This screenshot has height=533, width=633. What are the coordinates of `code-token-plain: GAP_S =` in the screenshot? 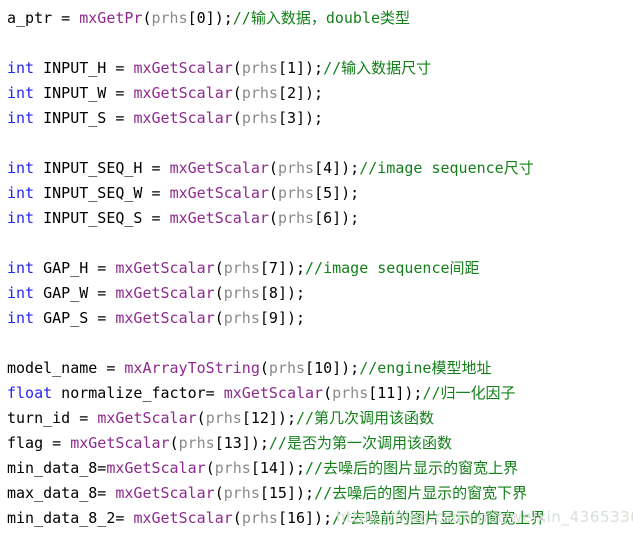 It's located at (75, 318).